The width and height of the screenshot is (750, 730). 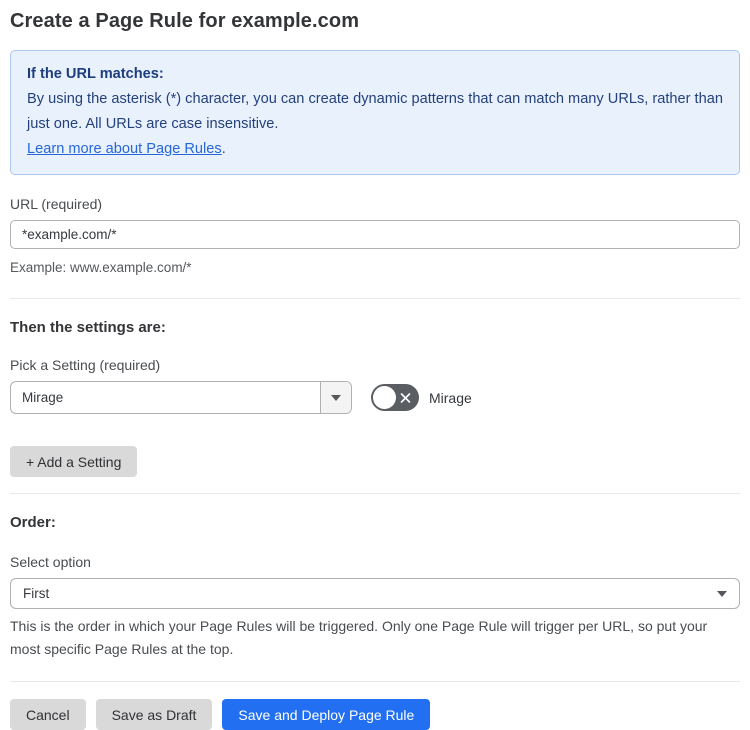 What do you see at coordinates (85, 365) in the screenshot?
I see `pick-setting-label: Pick a Setting (required)` at bounding box center [85, 365].